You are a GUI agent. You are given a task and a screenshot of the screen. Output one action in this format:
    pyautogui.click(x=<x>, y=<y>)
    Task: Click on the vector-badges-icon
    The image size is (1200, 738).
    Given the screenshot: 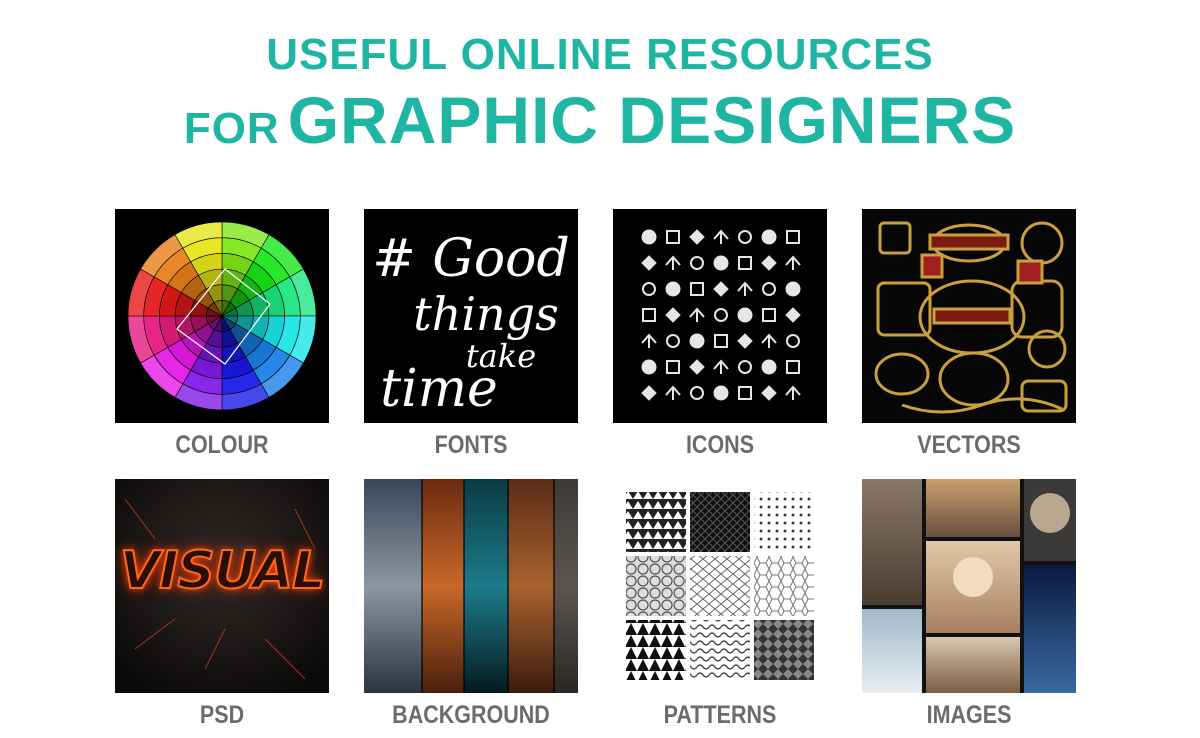 What is the action you would take?
    pyautogui.click(x=969, y=316)
    